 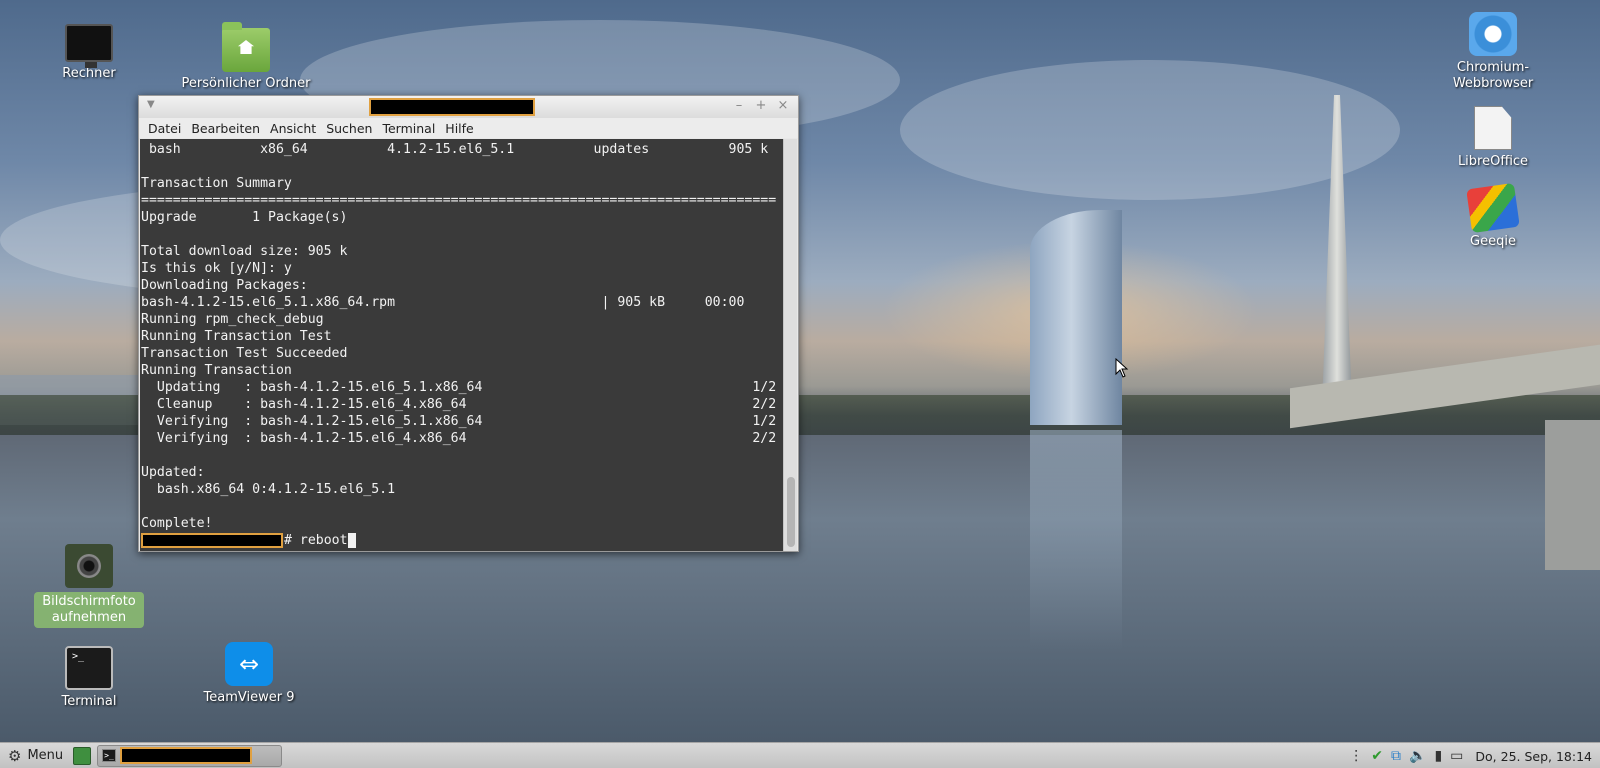 I want to click on minimize-button: –, so click(x=739, y=105).